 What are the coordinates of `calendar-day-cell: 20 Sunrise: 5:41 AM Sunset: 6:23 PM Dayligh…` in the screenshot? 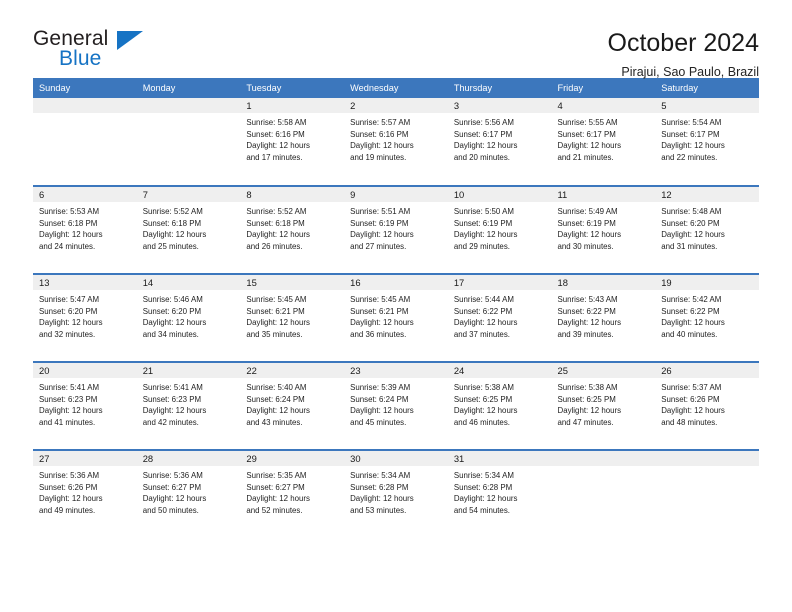 It's located at (85, 405).